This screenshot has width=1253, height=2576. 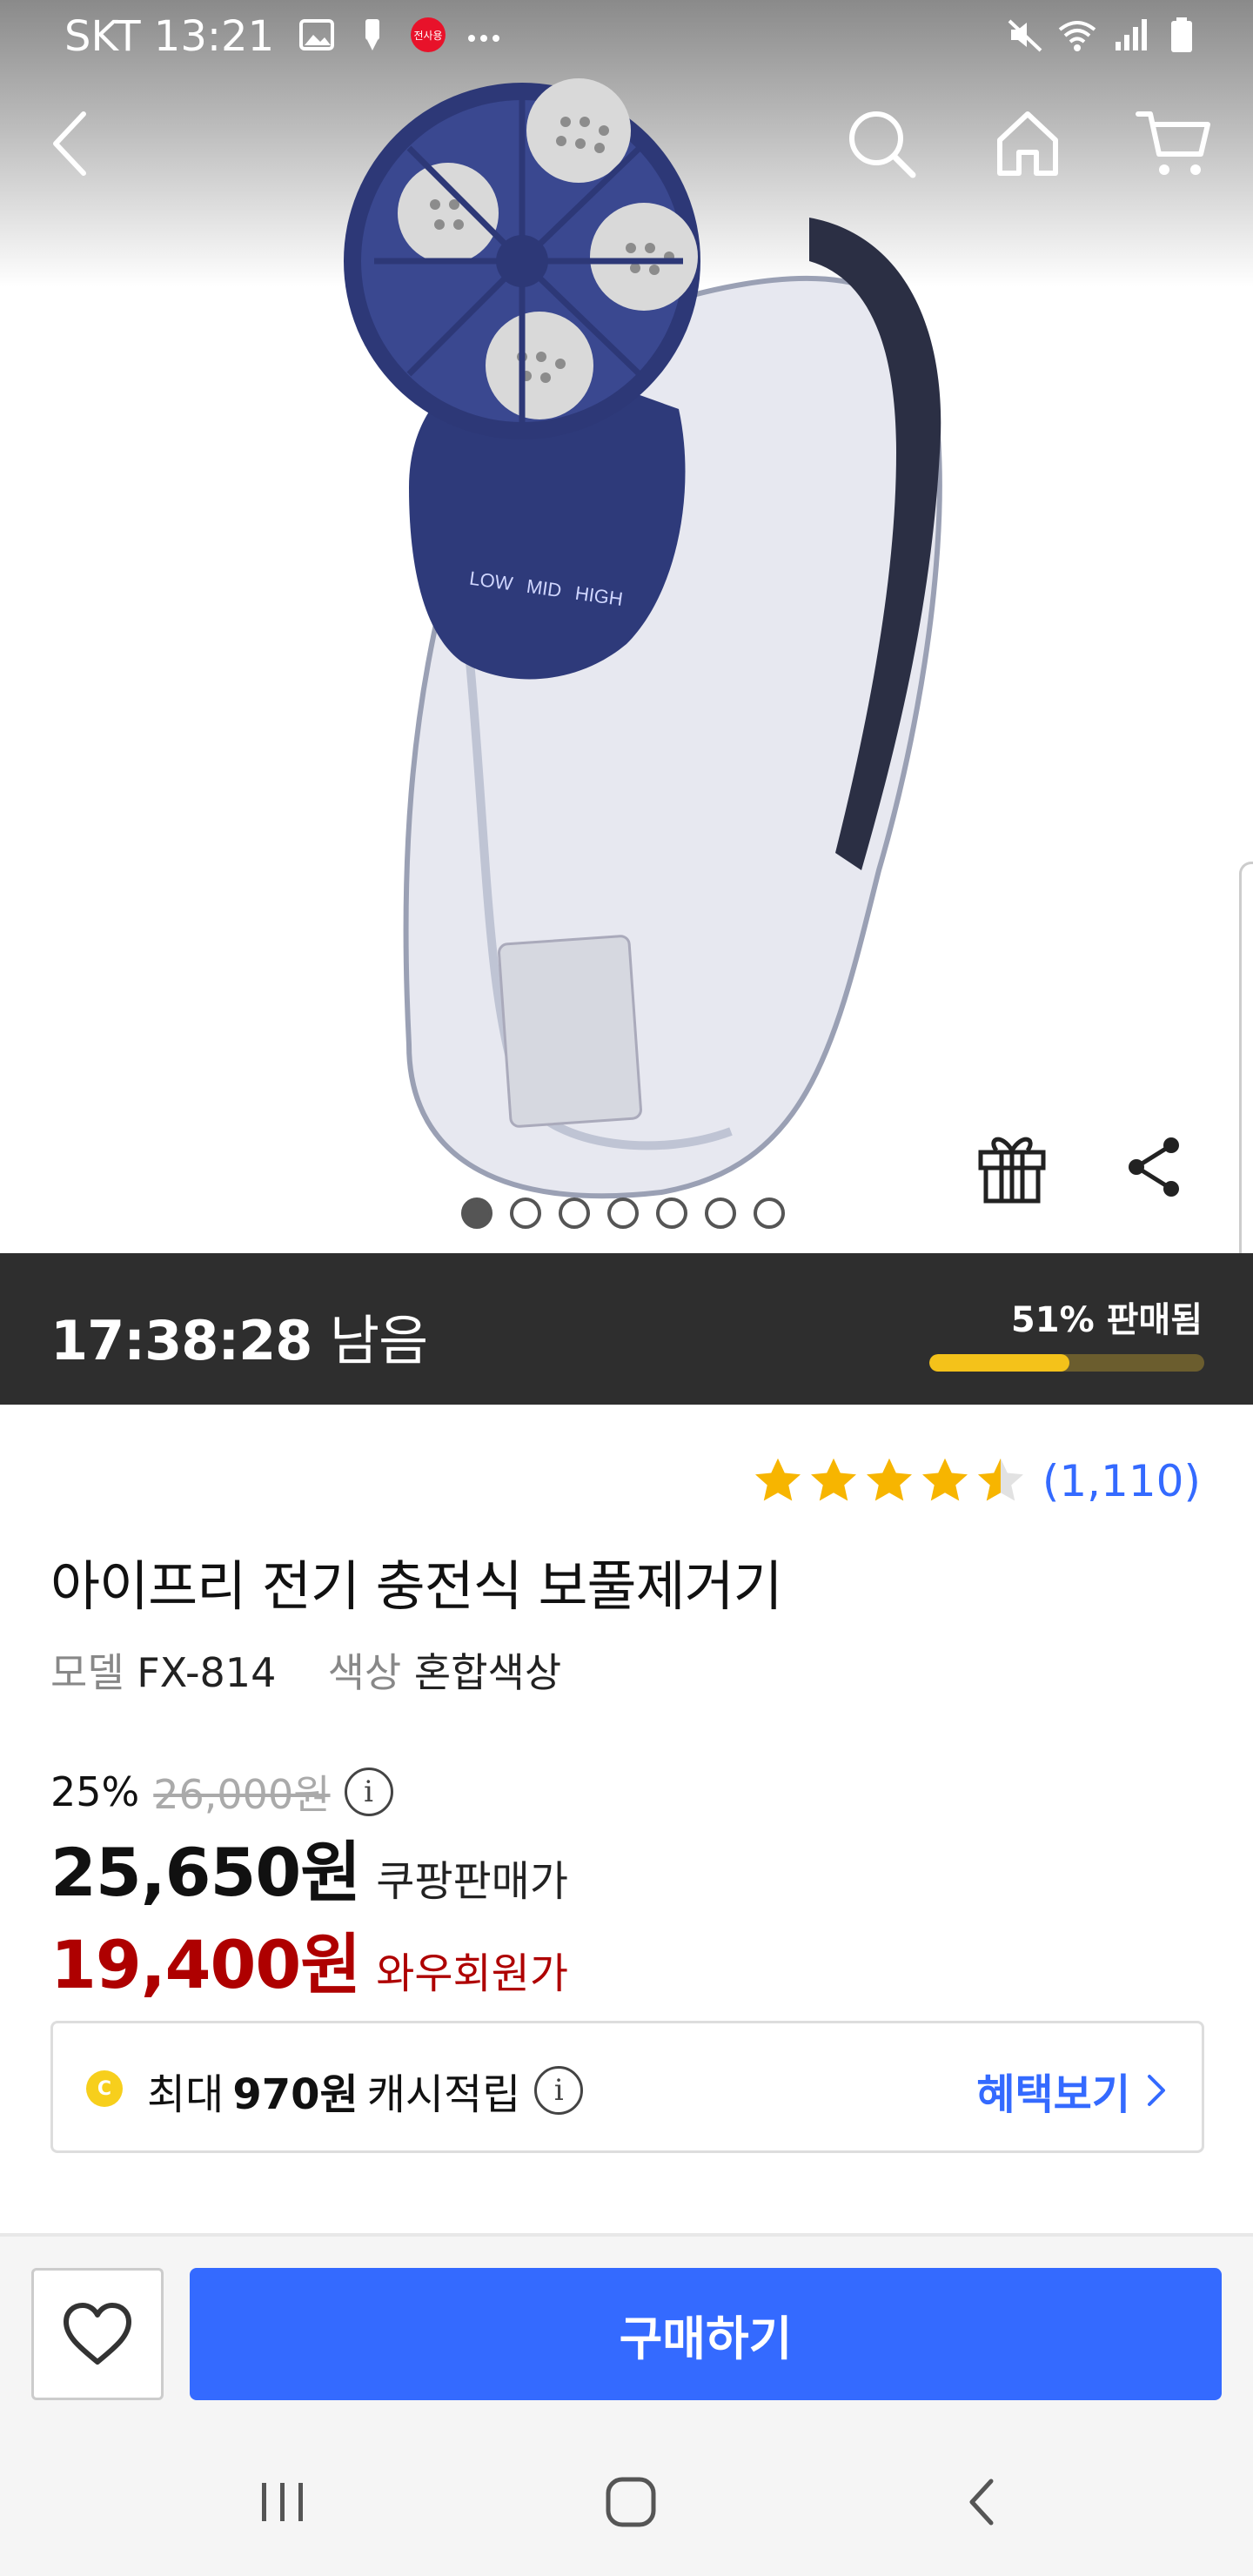 I want to click on status-system-icons, so click(x=1103, y=35).